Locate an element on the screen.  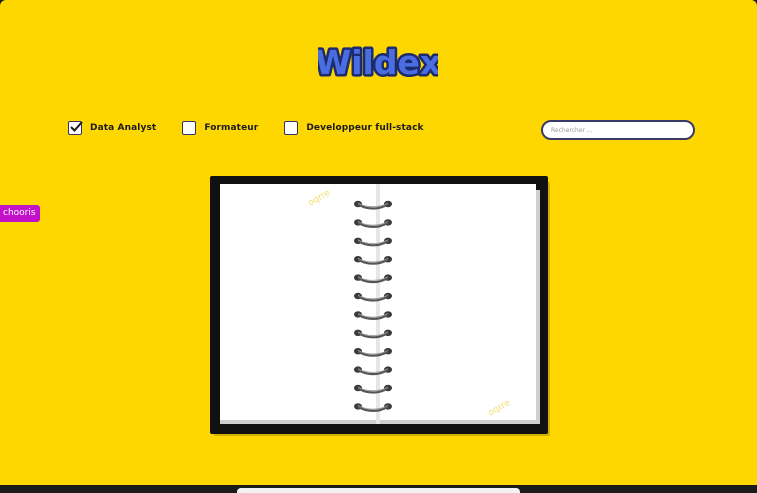
filter-data-analyst: Data Analyst is located at coordinates (112, 128).